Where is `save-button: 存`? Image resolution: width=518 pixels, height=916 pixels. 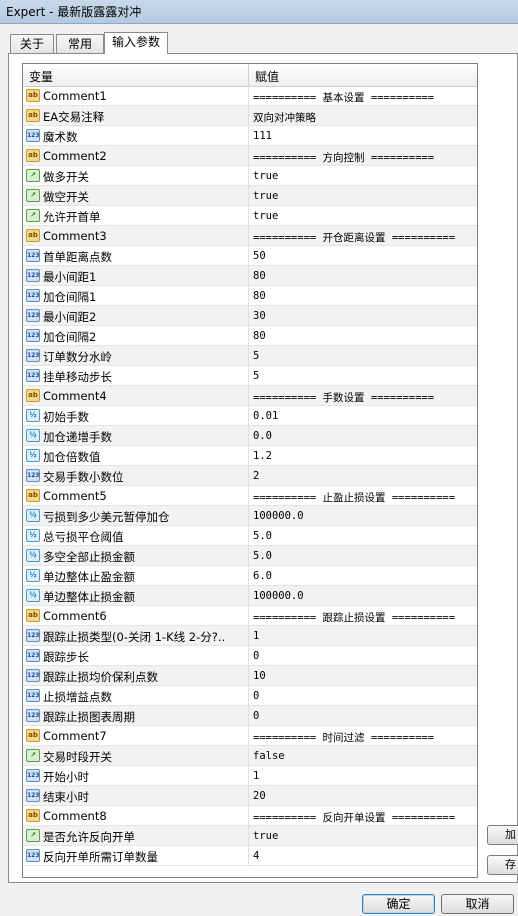
save-button: 存 is located at coordinates (502, 865).